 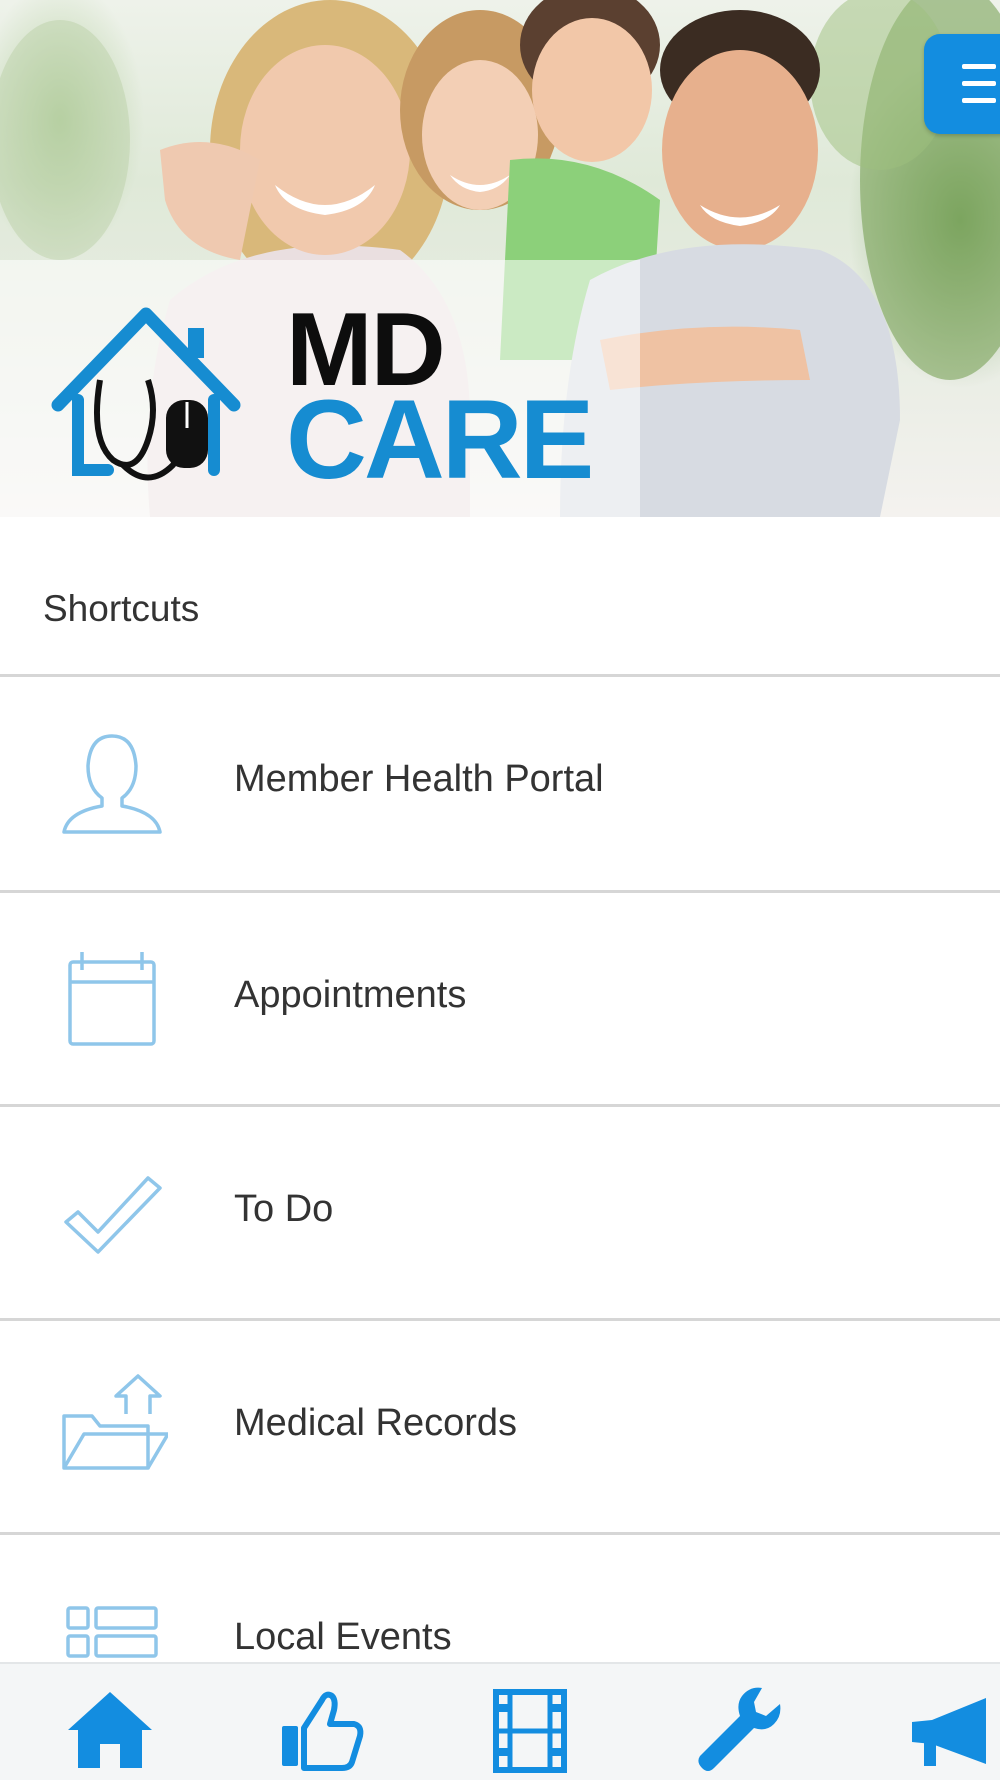 I want to click on shortcut-medical-records: Medical Records, so click(x=500, y=1427).